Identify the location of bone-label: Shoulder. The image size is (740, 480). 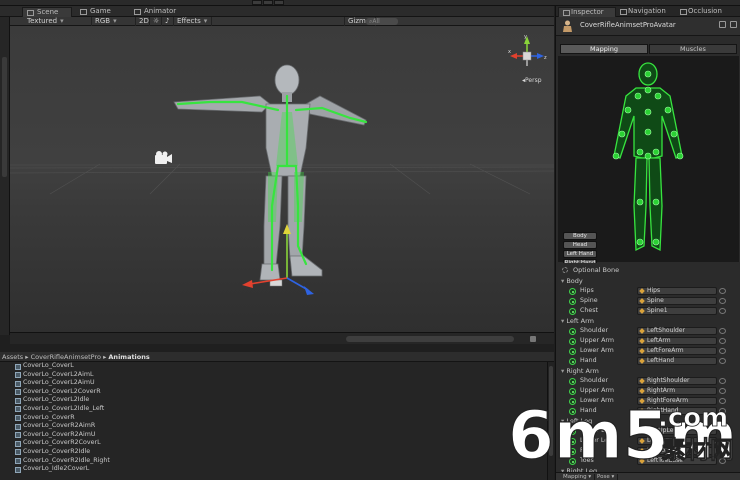
(594, 380).